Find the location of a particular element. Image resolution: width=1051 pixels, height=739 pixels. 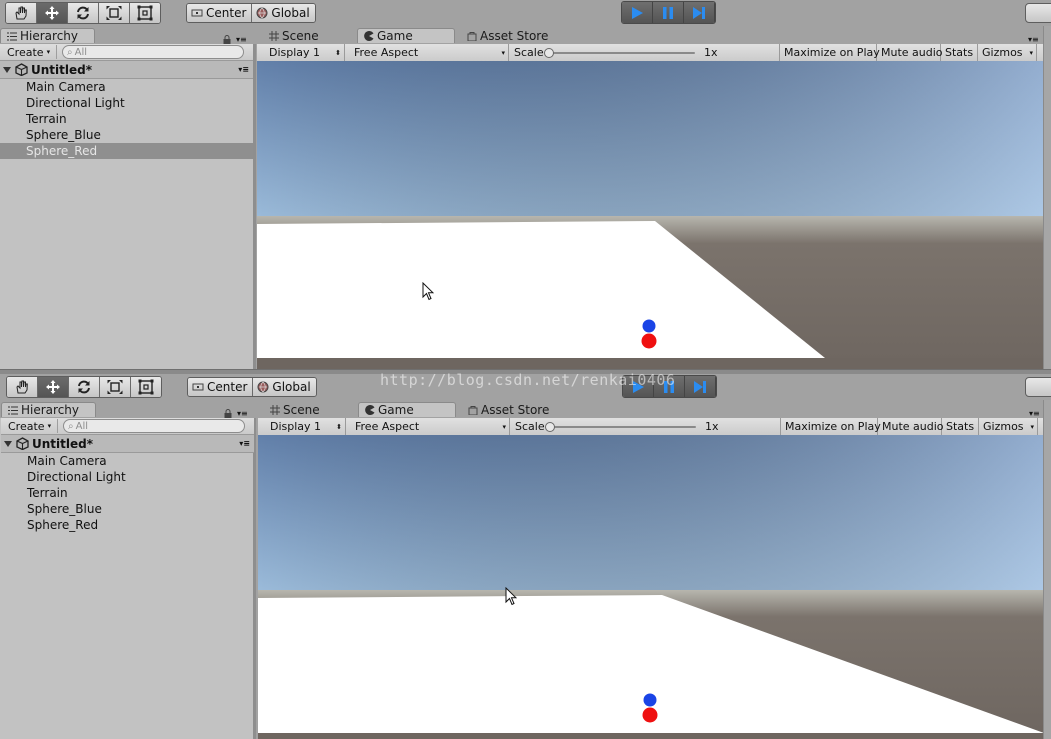

dropdown-arrow-icon: ▾ is located at coordinates (48, 52).